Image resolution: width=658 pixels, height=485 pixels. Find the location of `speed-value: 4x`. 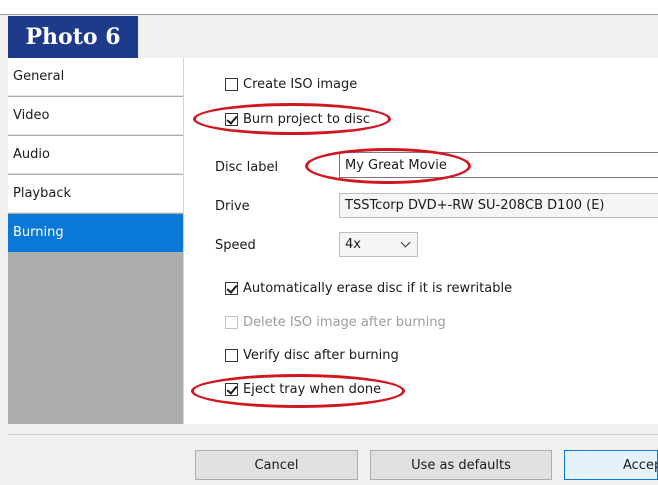

speed-value: 4x is located at coordinates (353, 244).